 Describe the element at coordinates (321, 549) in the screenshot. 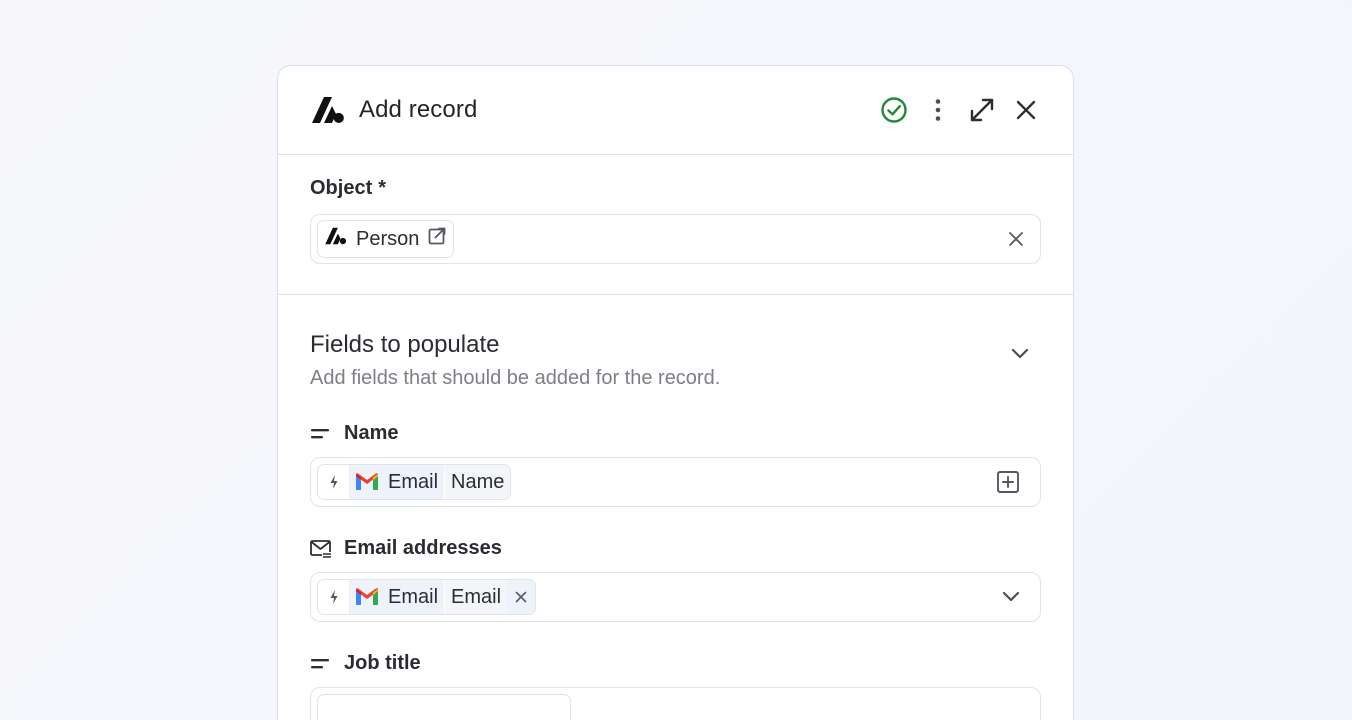

I see `email-field-icon` at that location.